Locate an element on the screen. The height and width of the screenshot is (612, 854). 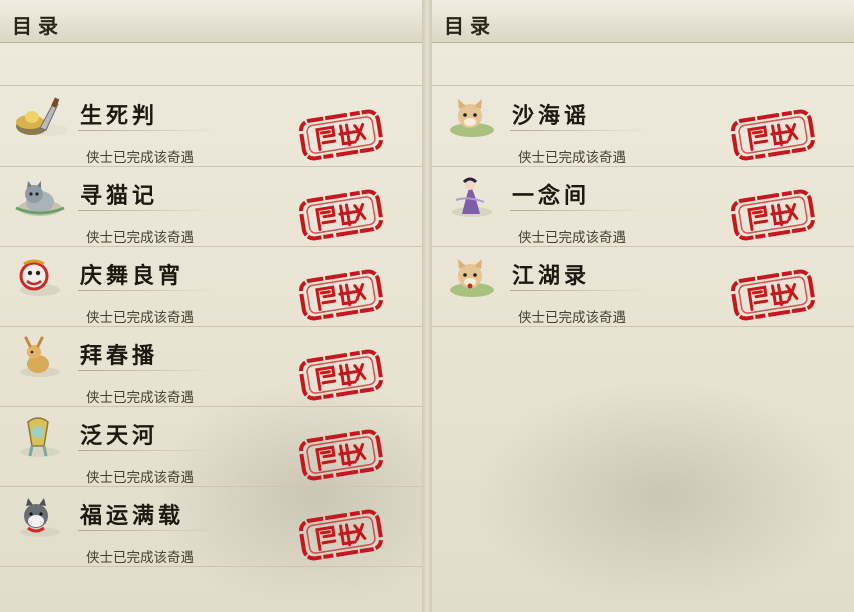
adventure-title: 福运满载 is located at coordinates (132, 516).